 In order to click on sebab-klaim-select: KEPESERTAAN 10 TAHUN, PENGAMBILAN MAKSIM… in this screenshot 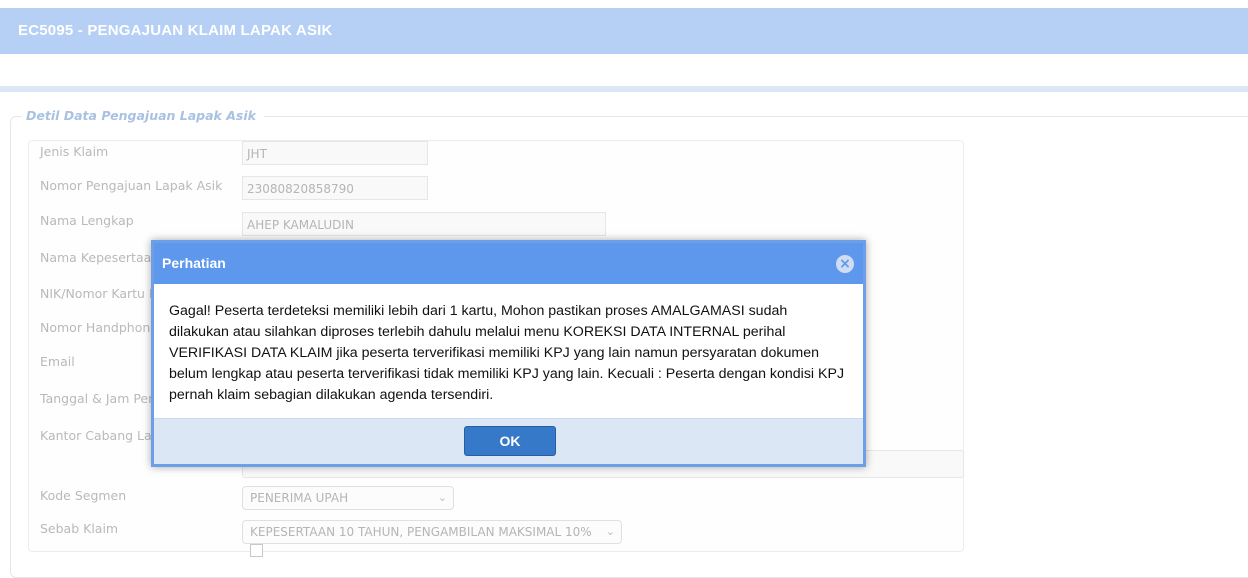, I will do `click(432, 532)`.